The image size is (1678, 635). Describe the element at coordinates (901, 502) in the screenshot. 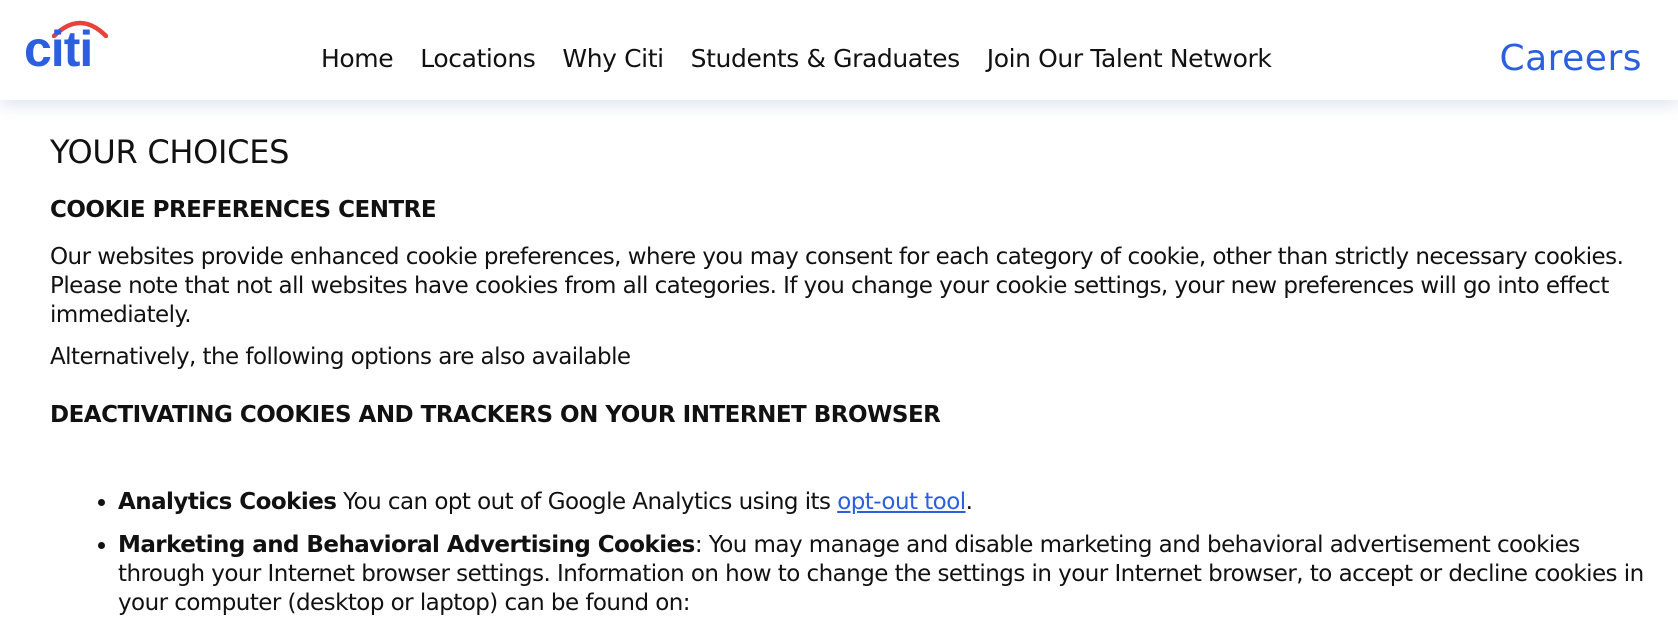

I see `opt-out-tool-link: opt-out tool` at that location.